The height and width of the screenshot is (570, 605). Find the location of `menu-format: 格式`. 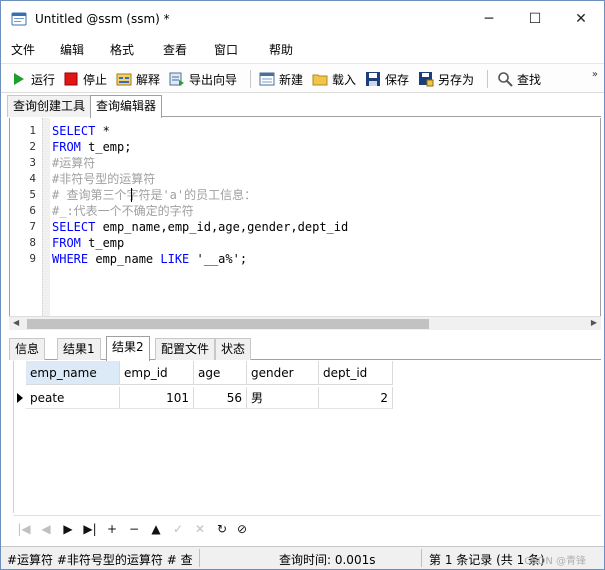

menu-format: 格式 is located at coordinates (122, 50).